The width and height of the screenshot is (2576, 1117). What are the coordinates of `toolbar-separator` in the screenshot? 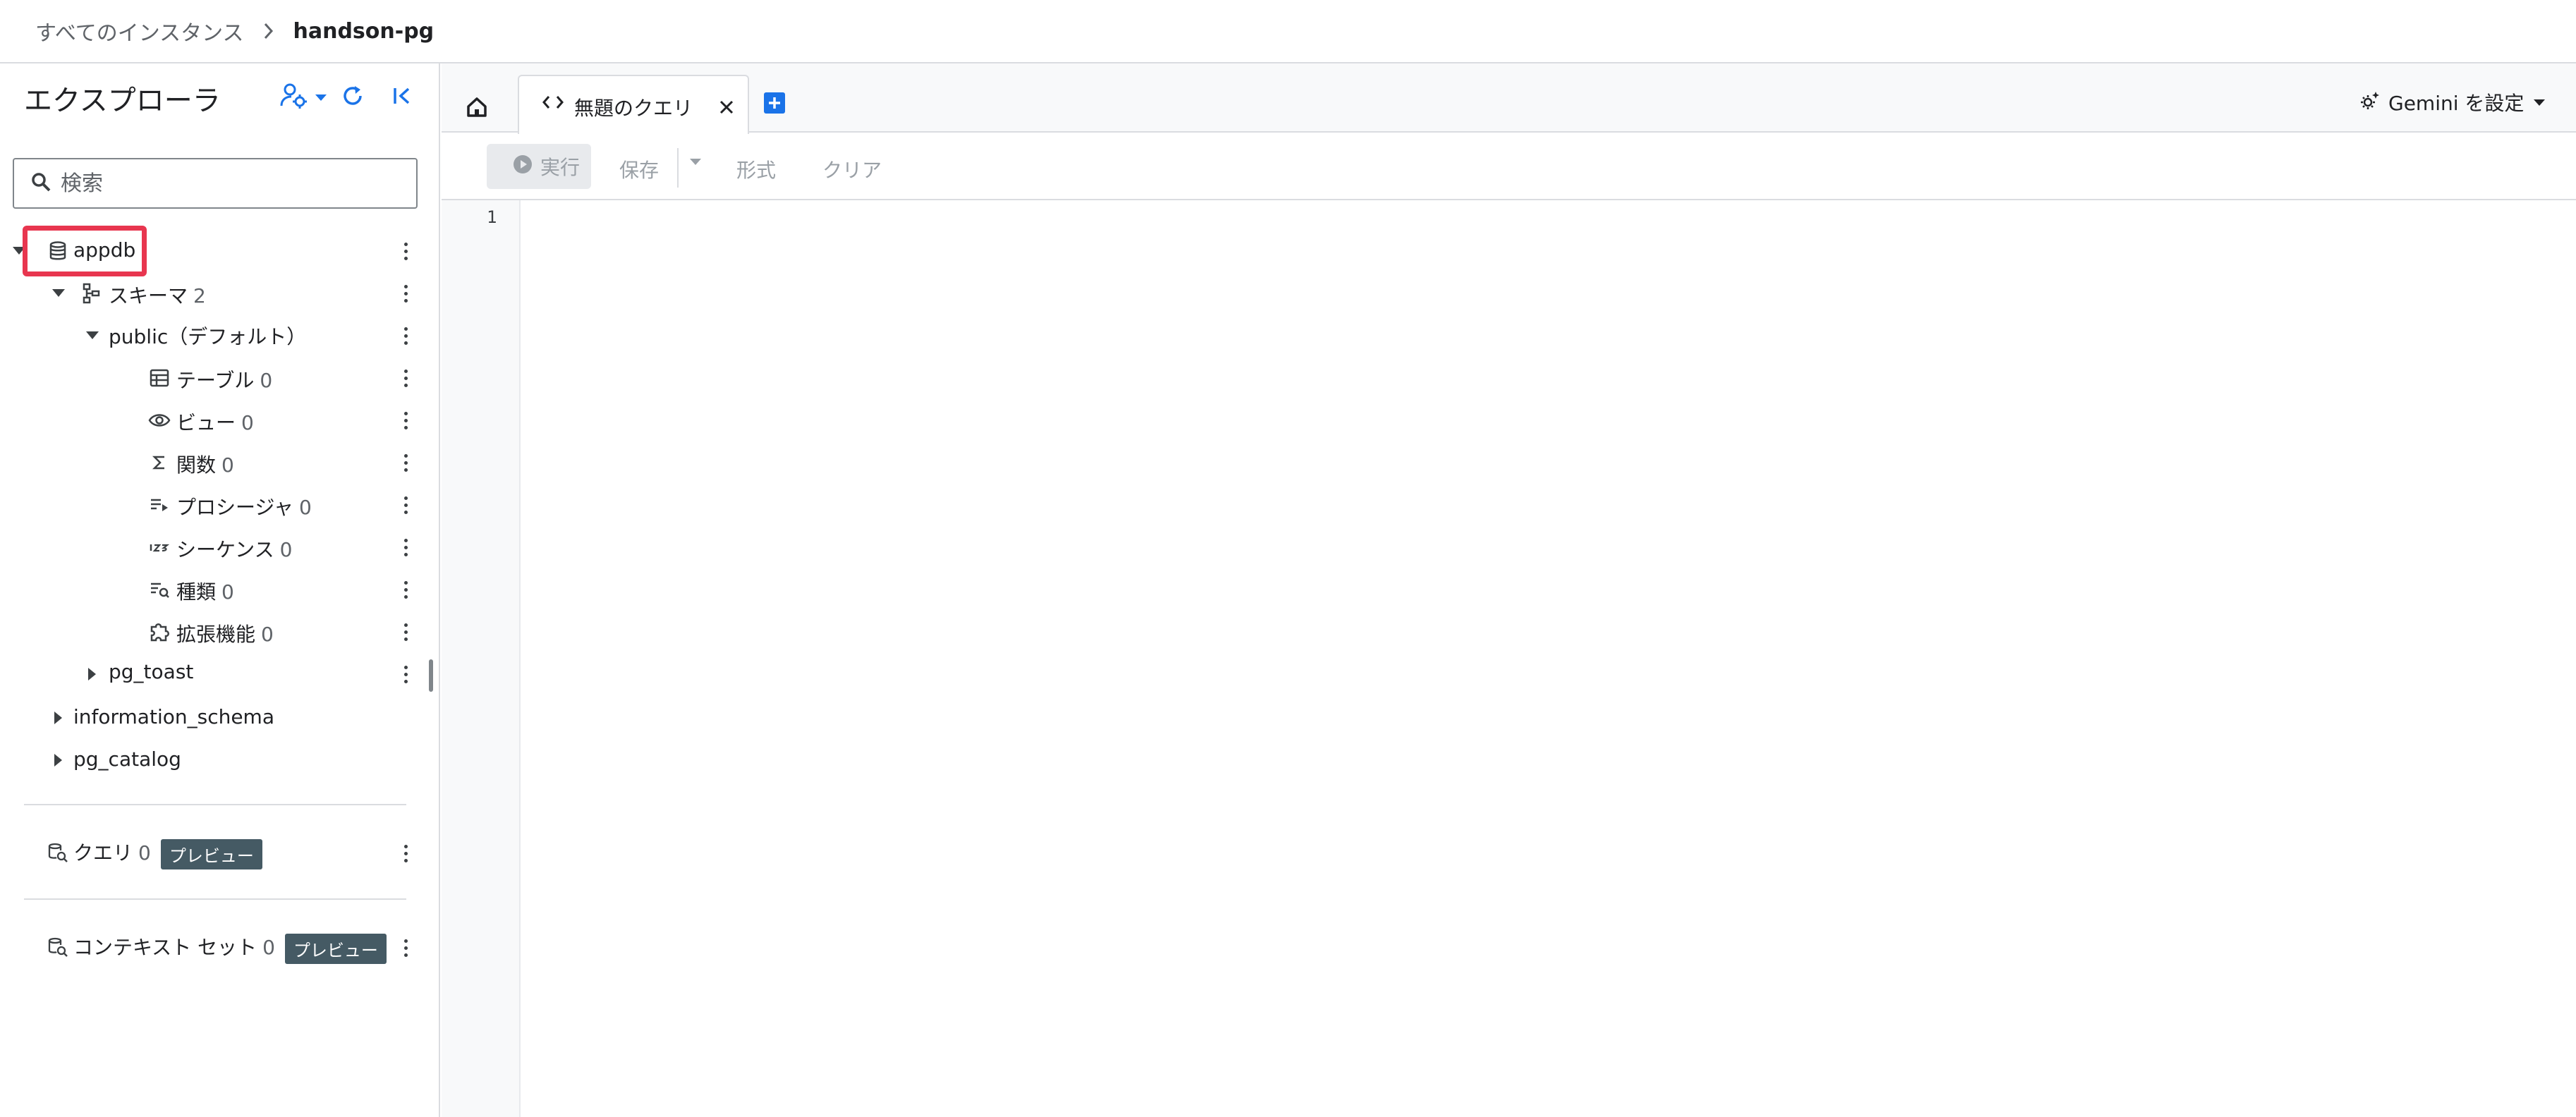 It's located at (678, 168).